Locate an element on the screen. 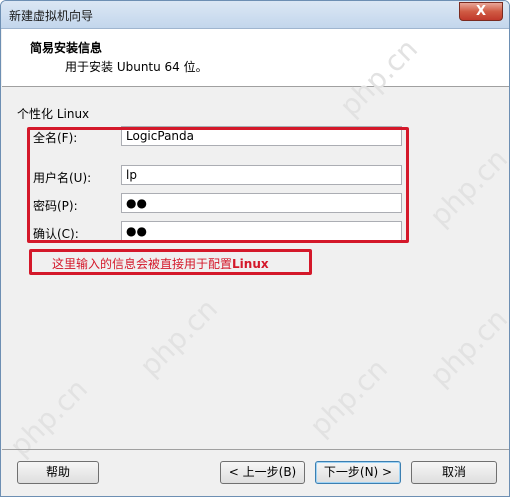 The height and width of the screenshot is (497, 510). close-button: X is located at coordinates (481, 11).